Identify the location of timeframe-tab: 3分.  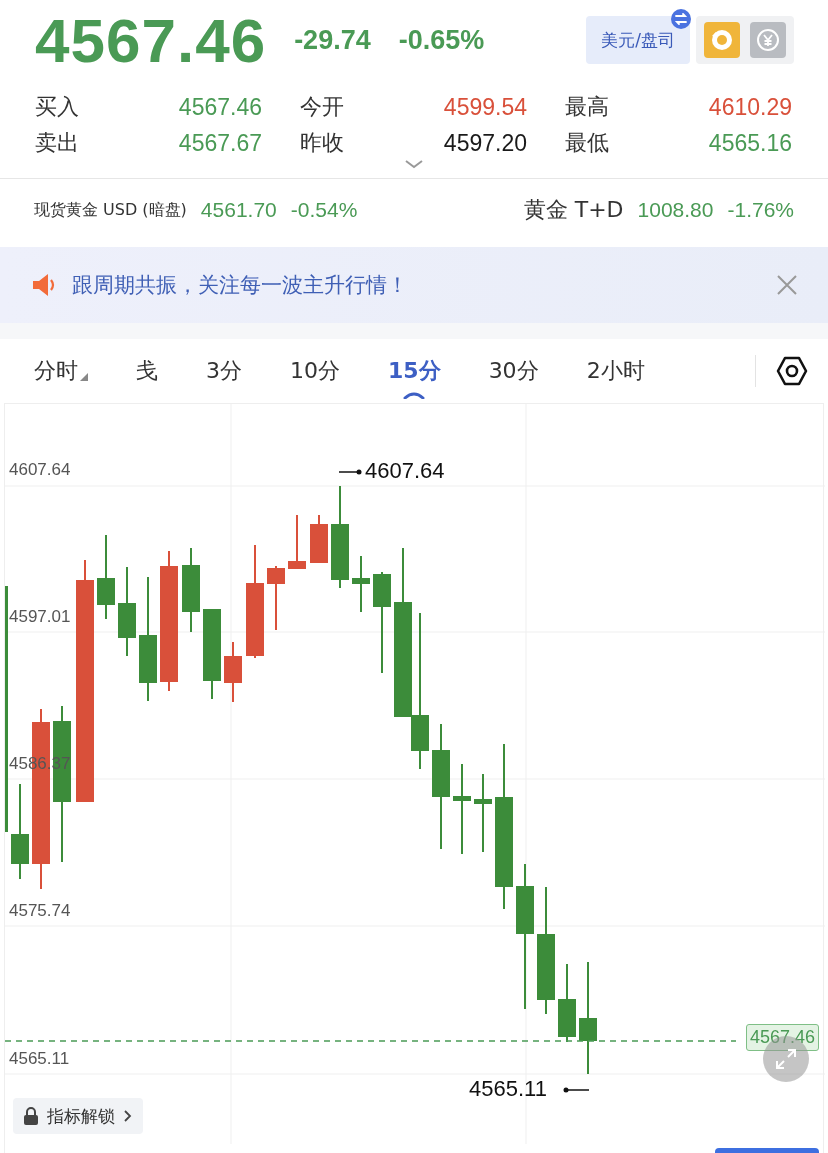
(224, 371).